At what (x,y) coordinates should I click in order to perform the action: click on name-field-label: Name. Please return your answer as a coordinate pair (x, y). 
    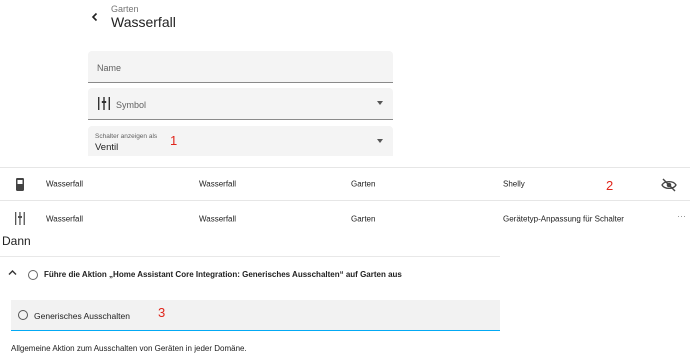
    Looking at the image, I should click on (109, 68).